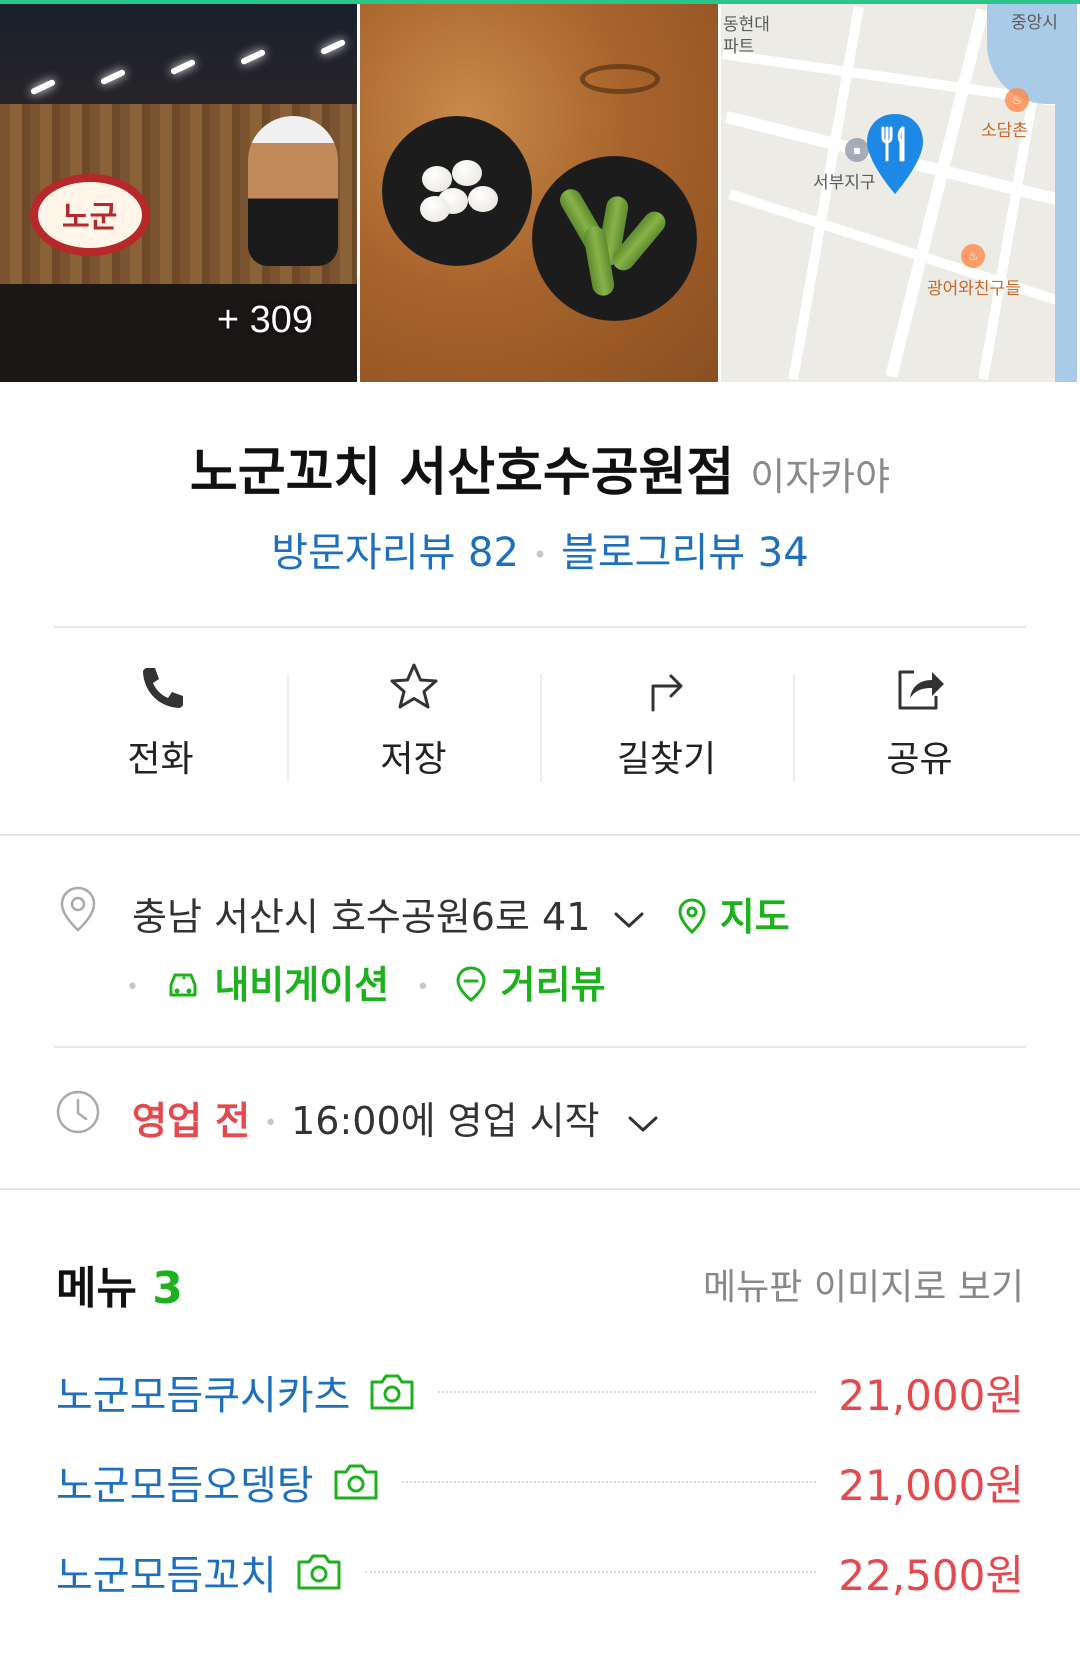  I want to click on directions-label: 길찾기, so click(666, 759).